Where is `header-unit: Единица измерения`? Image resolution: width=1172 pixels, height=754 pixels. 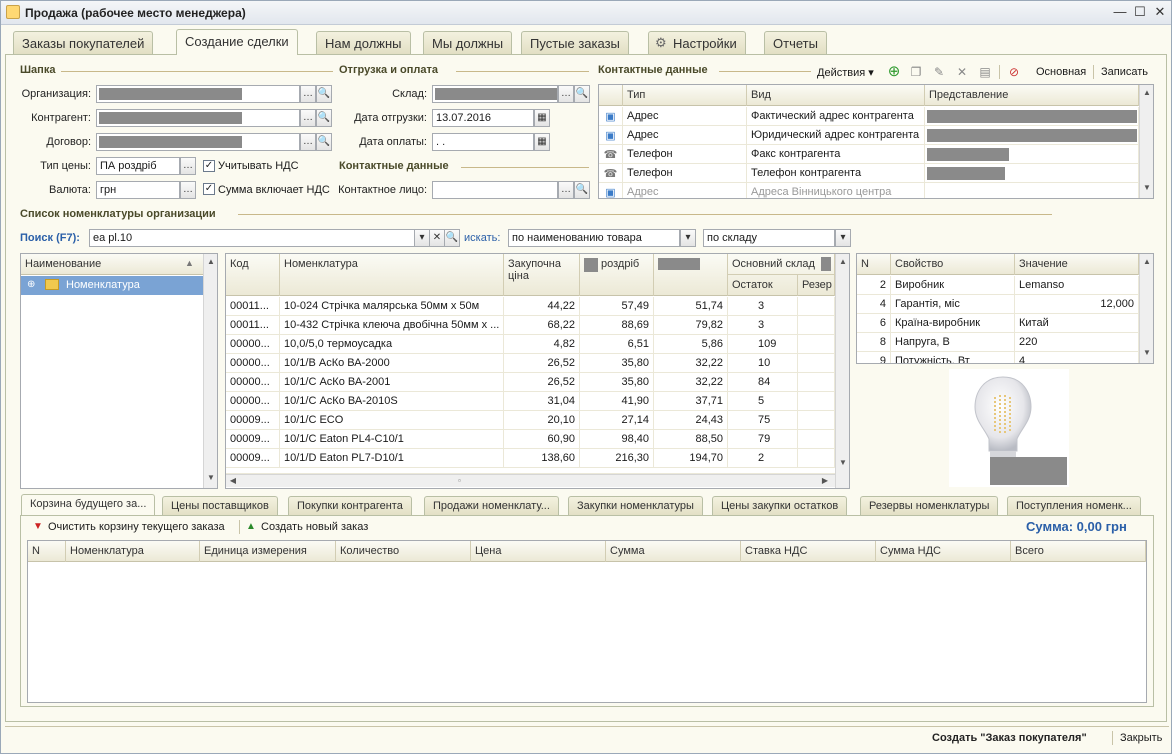
header-unit: Единица измерения is located at coordinates (268, 551).